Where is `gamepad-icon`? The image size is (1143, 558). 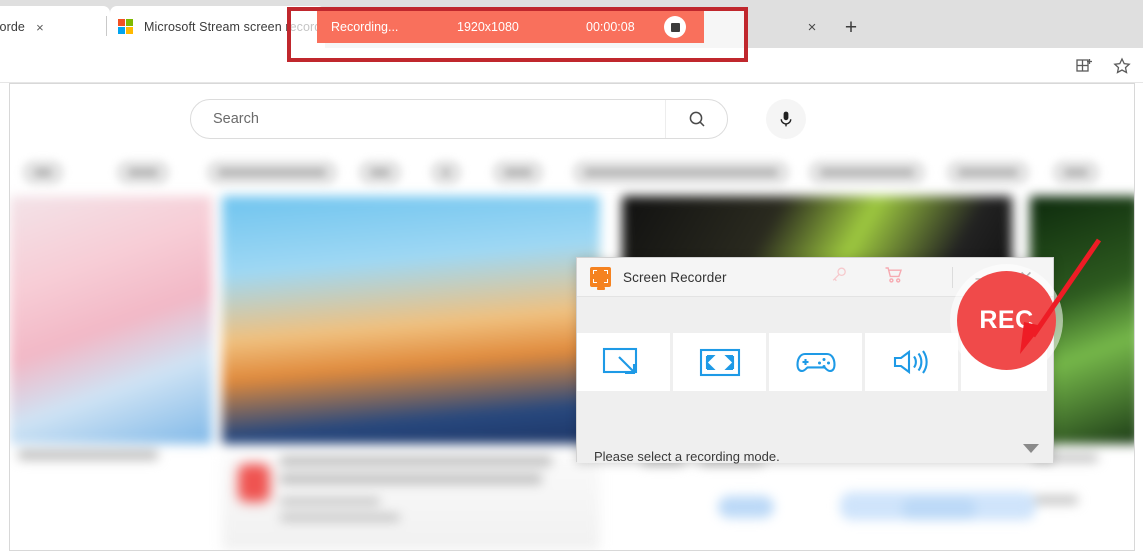 gamepad-icon is located at coordinates (815, 362).